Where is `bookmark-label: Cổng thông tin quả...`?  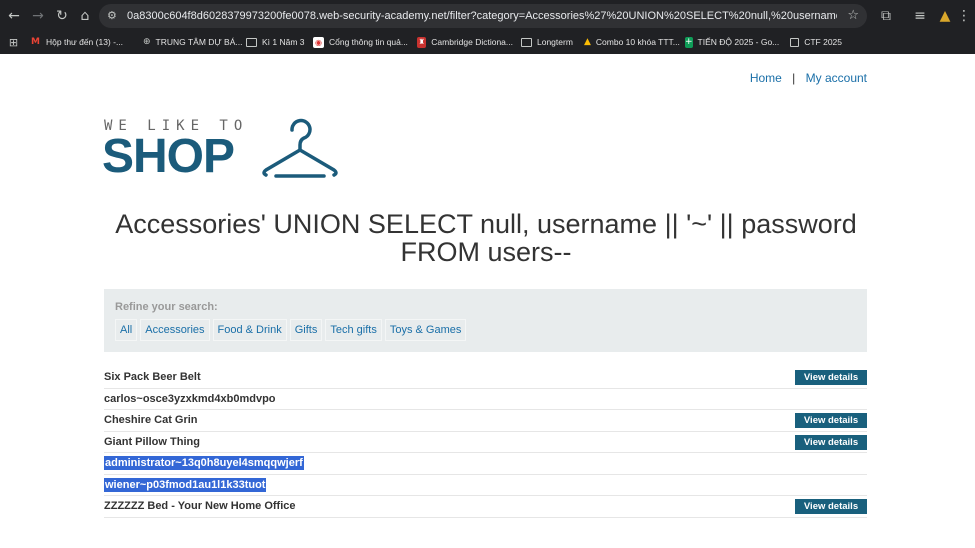 bookmark-label: Cổng thông tin quả... is located at coordinates (368, 42).